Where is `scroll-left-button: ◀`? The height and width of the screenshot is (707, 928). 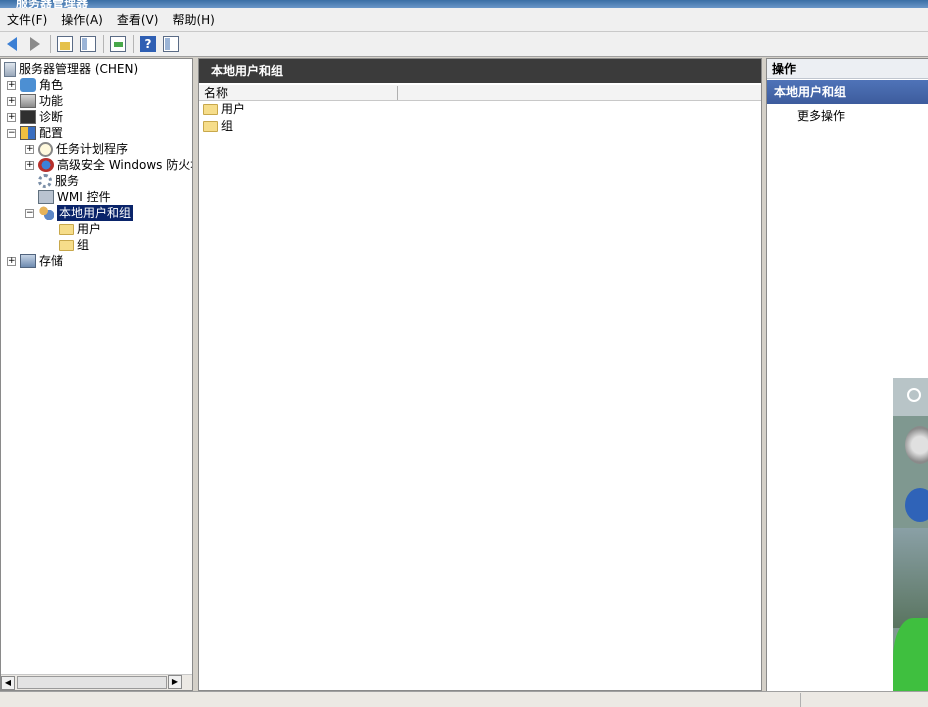 scroll-left-button: ◀ is located at coordinates (8, 682).